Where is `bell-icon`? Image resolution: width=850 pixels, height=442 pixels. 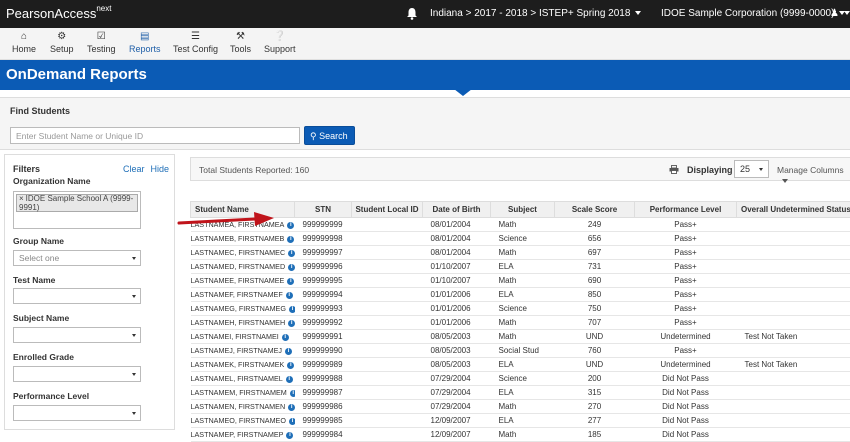
bell-icon is located at coordinates (412, 13).